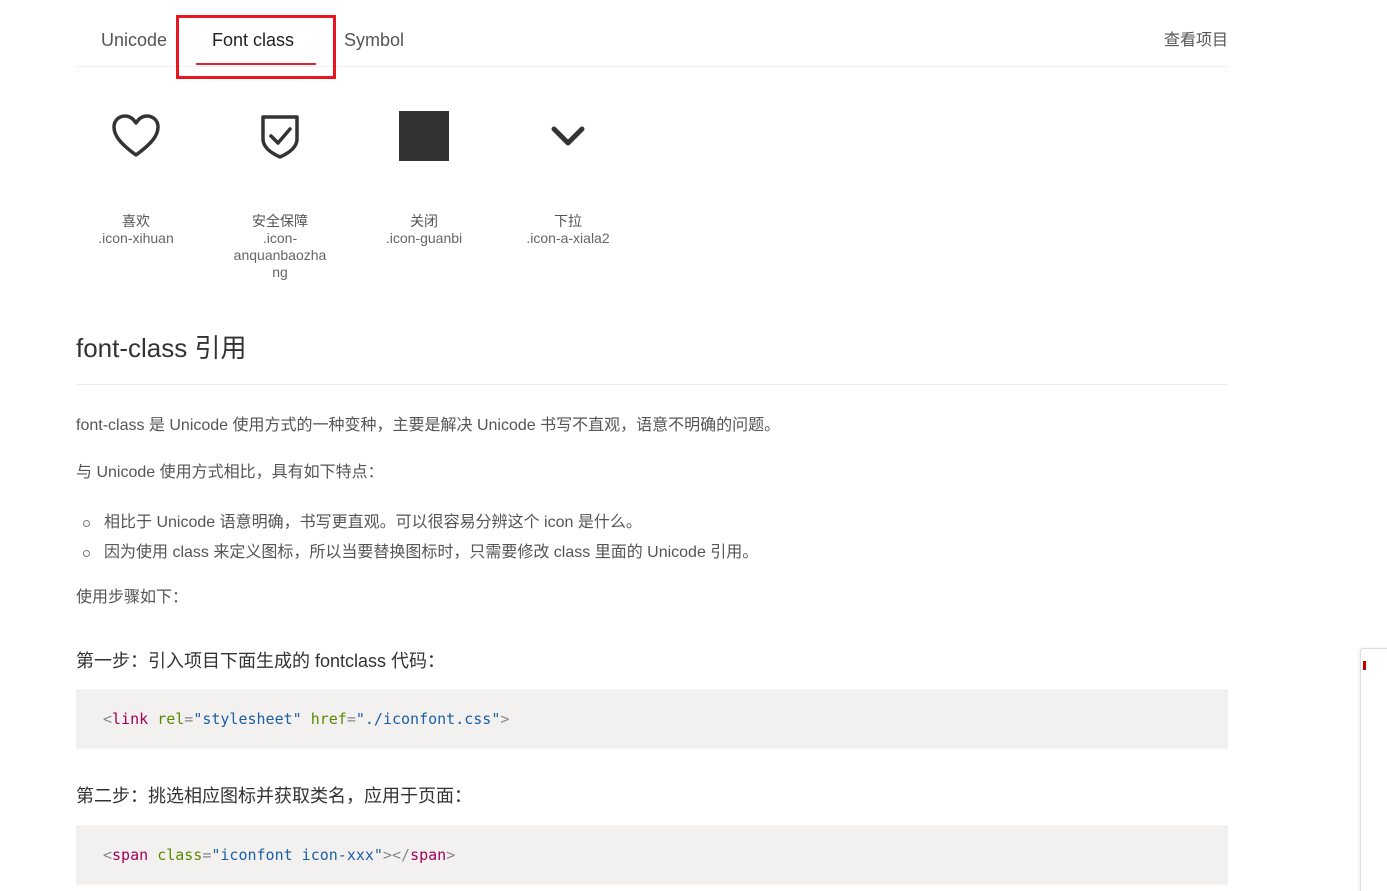 The width and height of the screenshot is (1387, 891). What do you see at coordinates (1364, 665) in the screenshot?
I see `side-widget-marker` at bounding box center [1364, 665].